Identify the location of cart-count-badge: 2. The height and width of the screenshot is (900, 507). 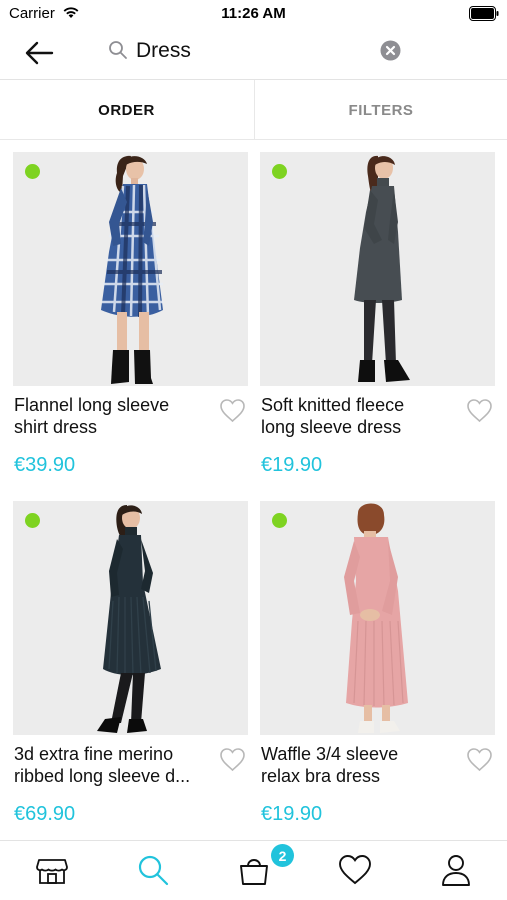
(282, 855).